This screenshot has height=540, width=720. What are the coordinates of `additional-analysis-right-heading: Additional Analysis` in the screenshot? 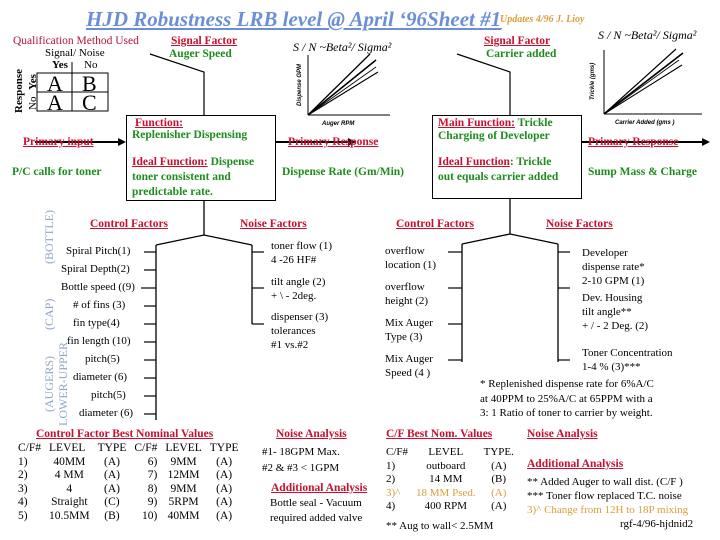 It's located at (575, 464).